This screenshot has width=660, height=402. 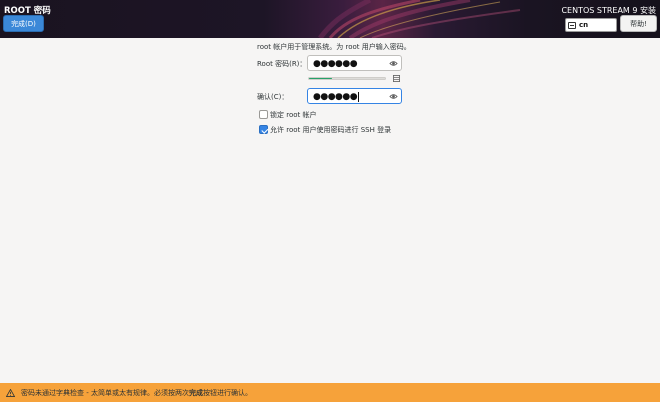 I want to click on header-bar: ROOT 密码 完成(D) CENTOS STREAM 9 安装 cn 帮助!, so click(x=330, y=19).